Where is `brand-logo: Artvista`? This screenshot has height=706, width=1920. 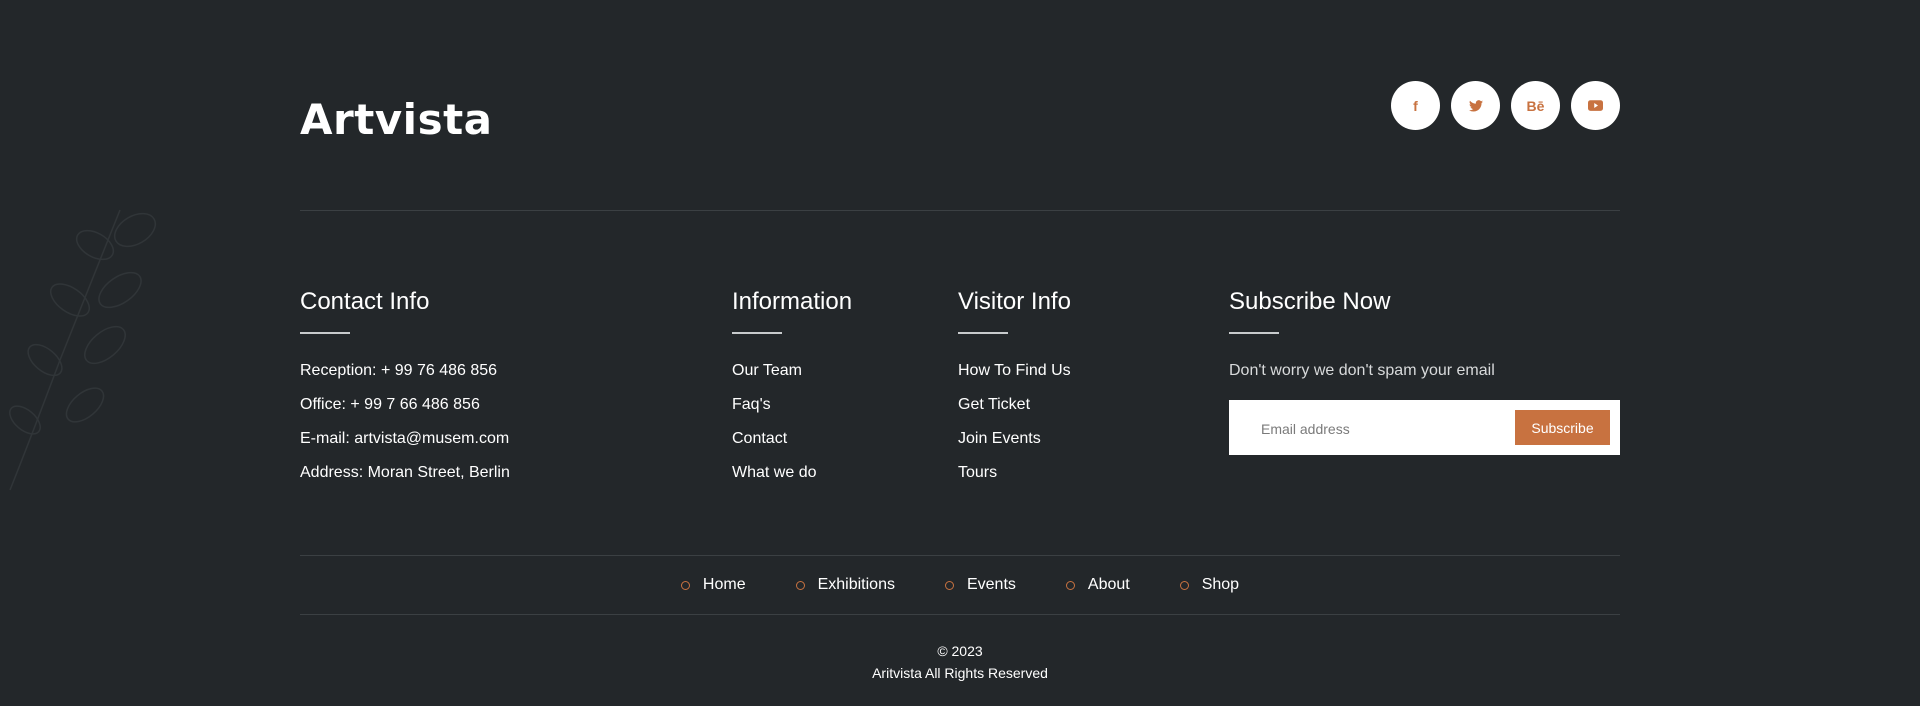
brand-logo: Artvista is located at coordinates (396, 119).